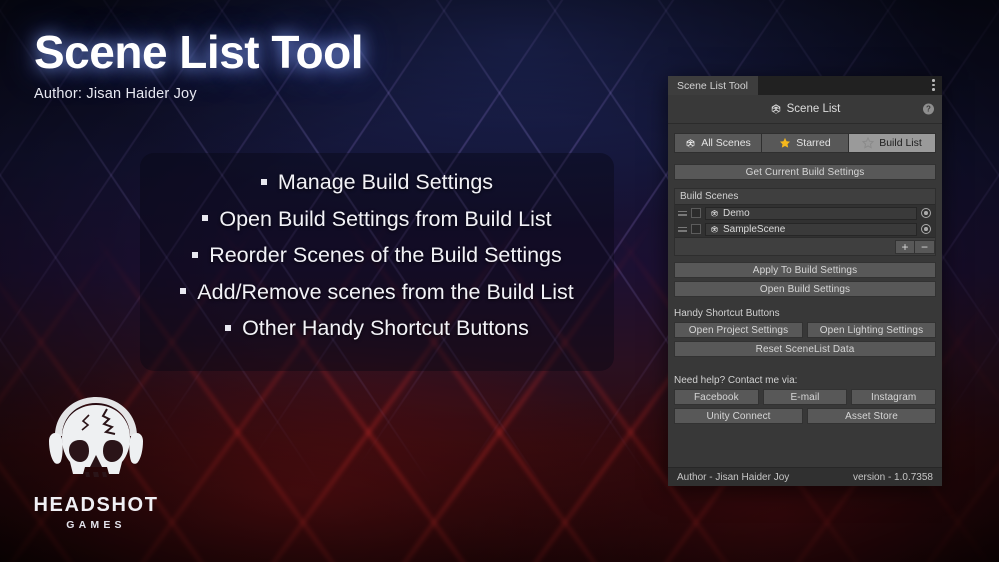 The image size is (999, 562). I want to click on tab-scene-list-tool: Scene List Tool, so click(713, 85).